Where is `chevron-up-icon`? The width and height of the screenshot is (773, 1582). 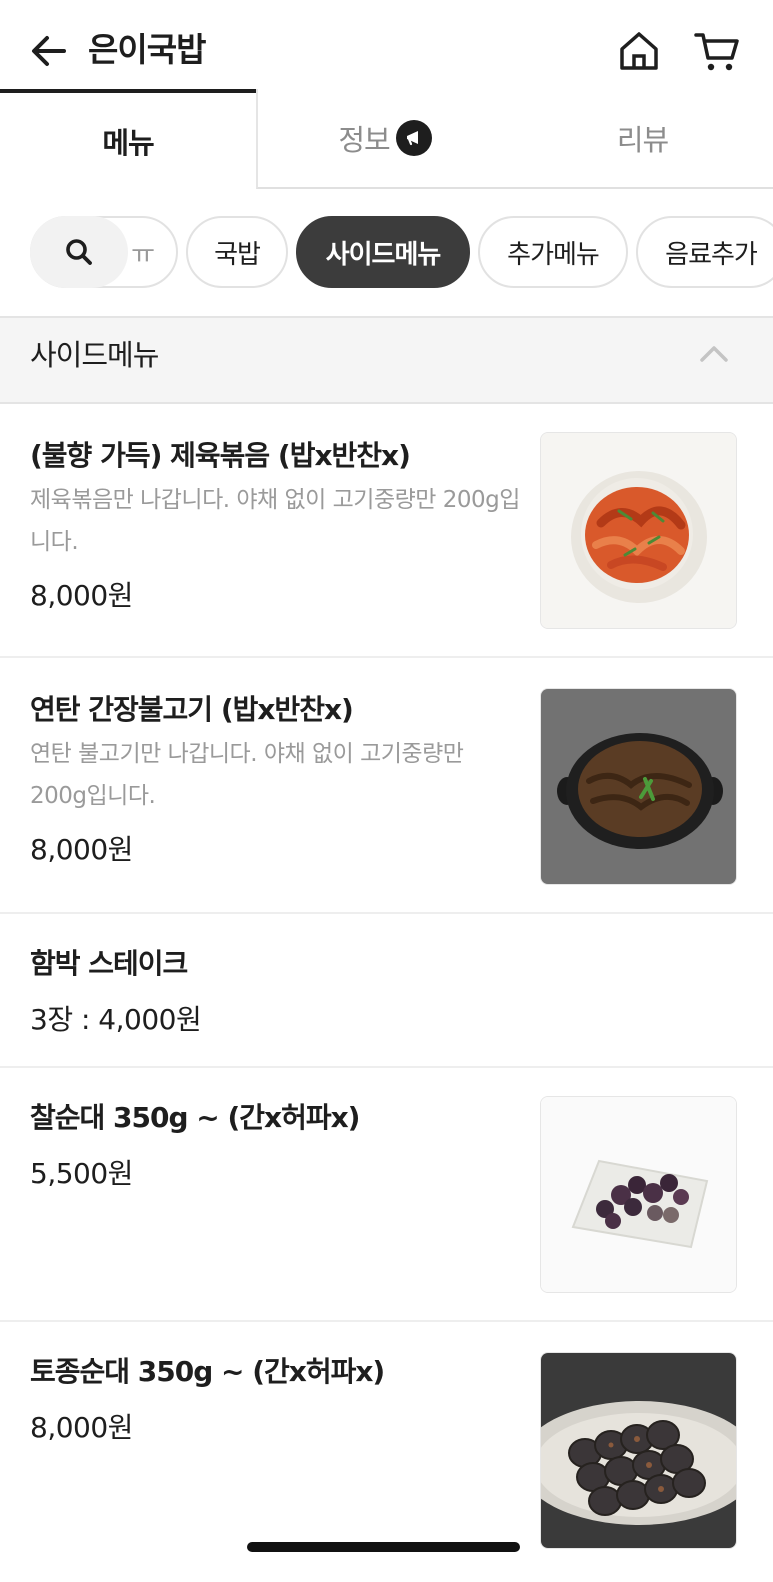
chevron-up-icon is located at coordinates (714, 354).